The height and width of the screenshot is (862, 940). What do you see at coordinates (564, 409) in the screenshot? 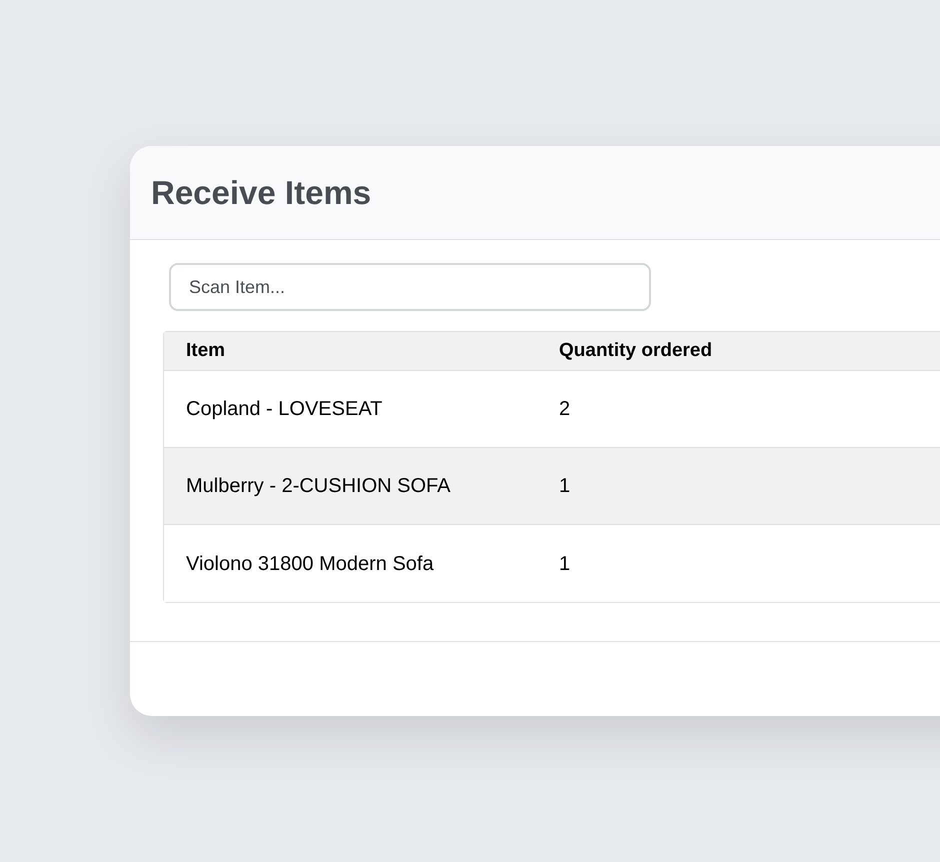
I see `table-cell-text: 2` at bounding box center [564, 409].